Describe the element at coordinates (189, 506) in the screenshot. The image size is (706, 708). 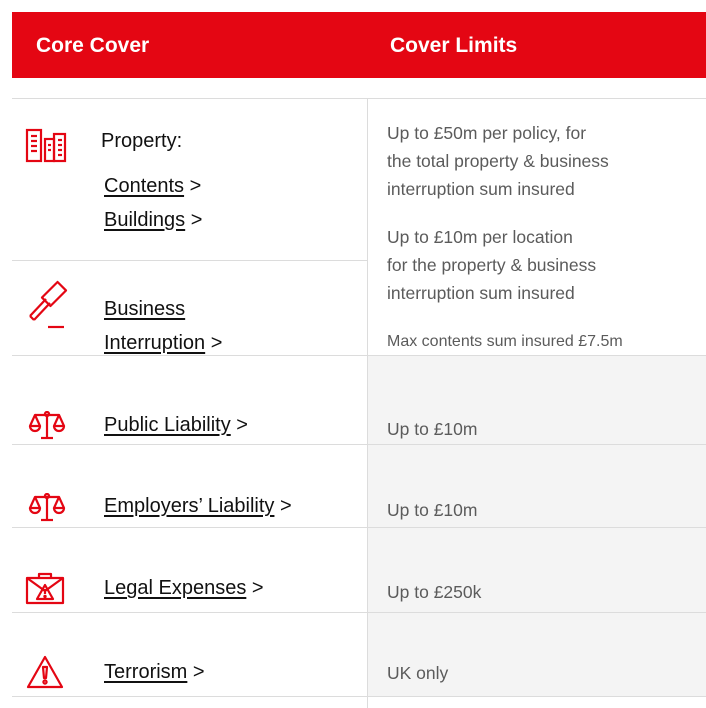
I see `employers-liability-link: Employers’ Liability` at that location.